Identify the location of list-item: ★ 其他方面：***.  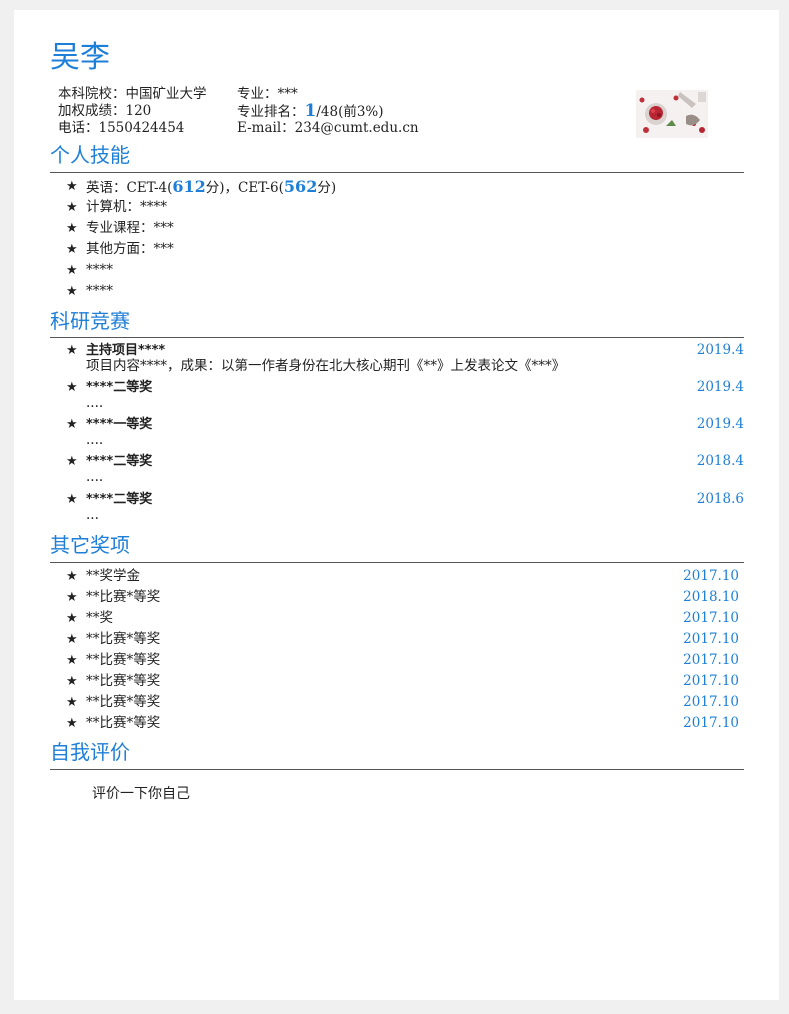
(405, 249).